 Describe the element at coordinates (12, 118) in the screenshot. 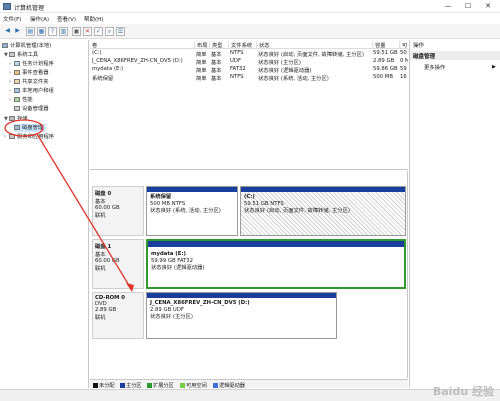

I see `storage-icon` at that location.